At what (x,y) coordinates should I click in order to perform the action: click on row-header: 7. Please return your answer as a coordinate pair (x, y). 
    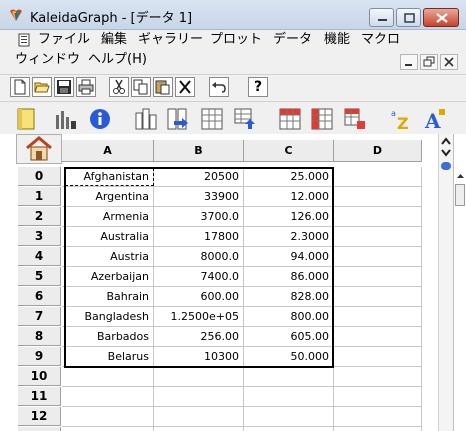
    Looking at the image, I should click on (39, 316).